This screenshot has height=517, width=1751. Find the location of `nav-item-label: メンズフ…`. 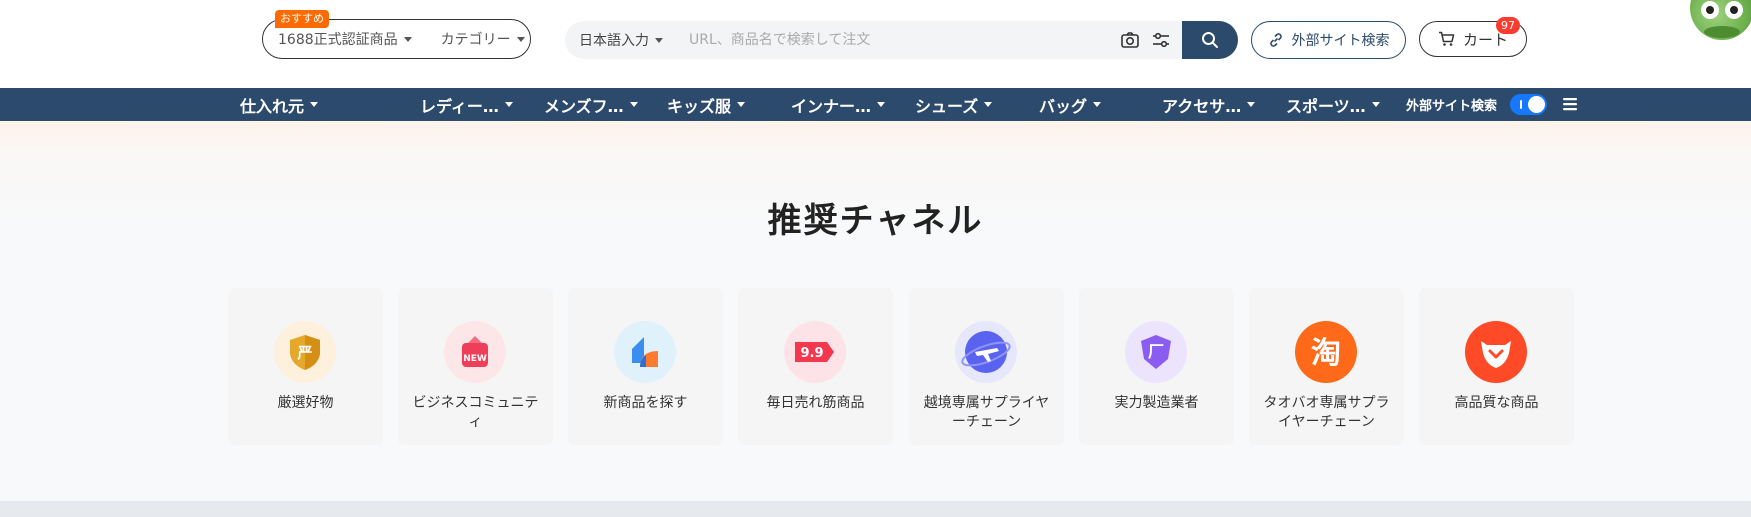

nav-item-label: メンズフ… is located at coordinates (584, 106).